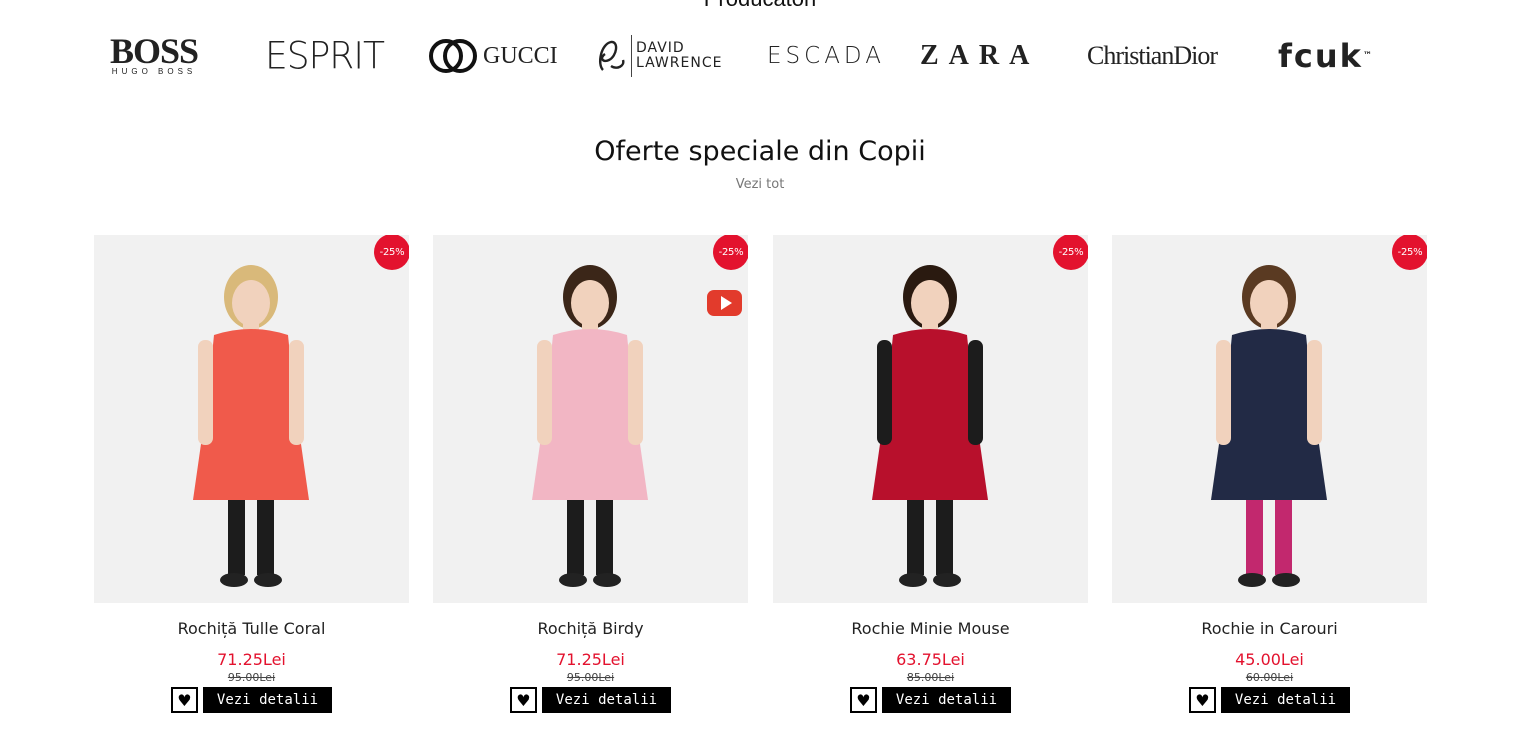  I want to click on brand-logo-boss: BOSS HUGO BOSS, so click(154, 56).